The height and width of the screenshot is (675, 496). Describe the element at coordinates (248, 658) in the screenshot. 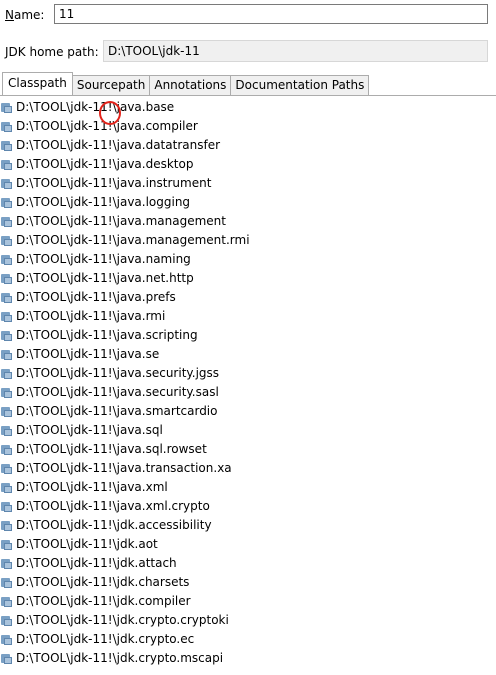

I see `classpath-list-item: D:\TOOL\jdk-11!\jdk.crypto.mscapi` at that location.